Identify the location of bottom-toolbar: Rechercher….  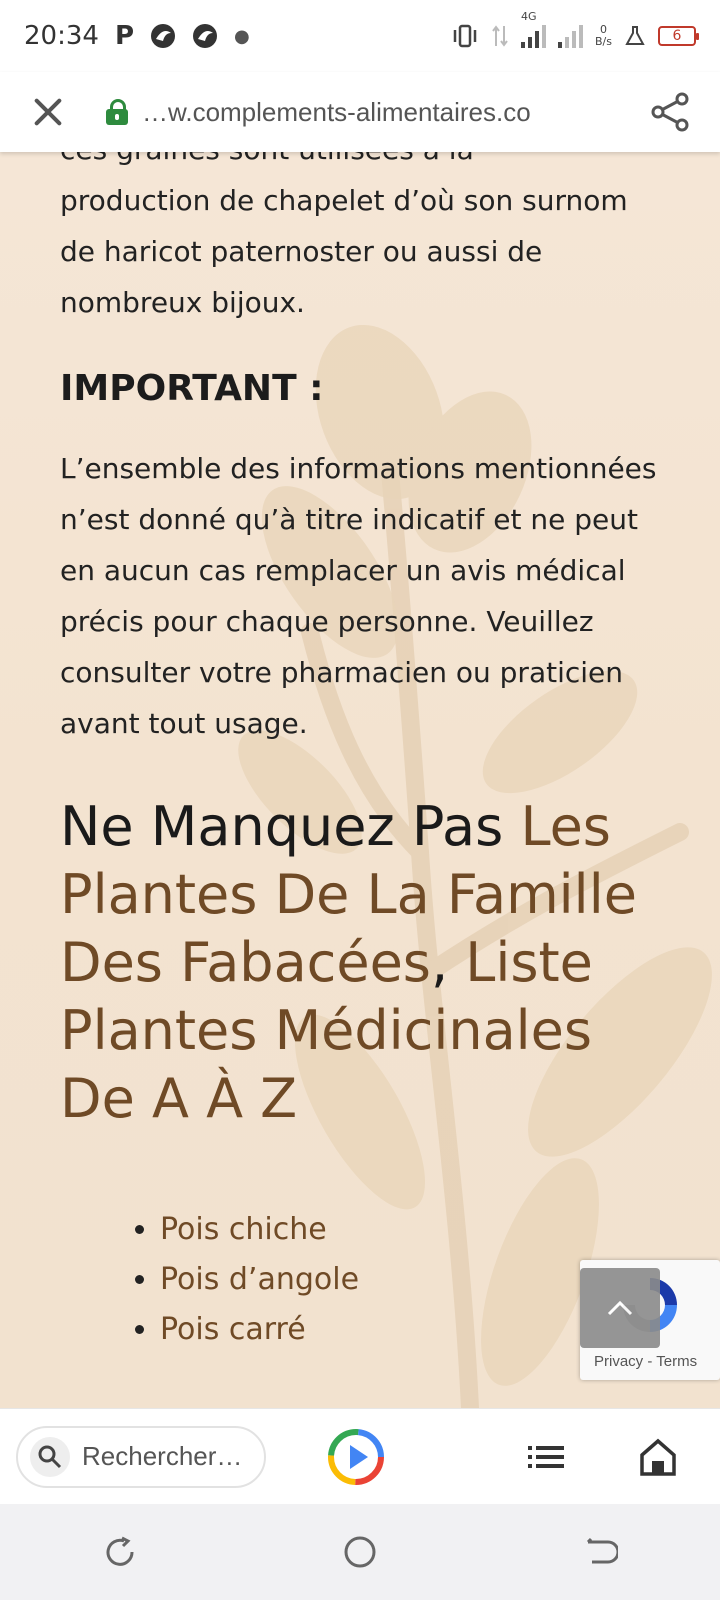
(360, 1456).